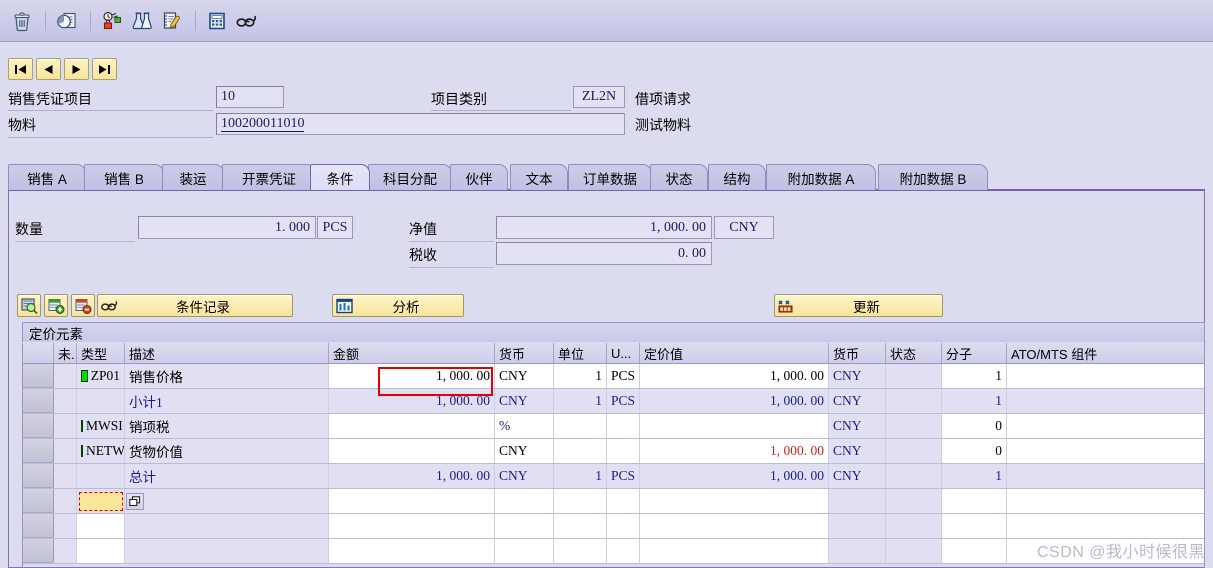  What do you see at coordinates (524, 426) in the screenshot?
I see `cell-currency1: %` at bounding box center [524, 426].